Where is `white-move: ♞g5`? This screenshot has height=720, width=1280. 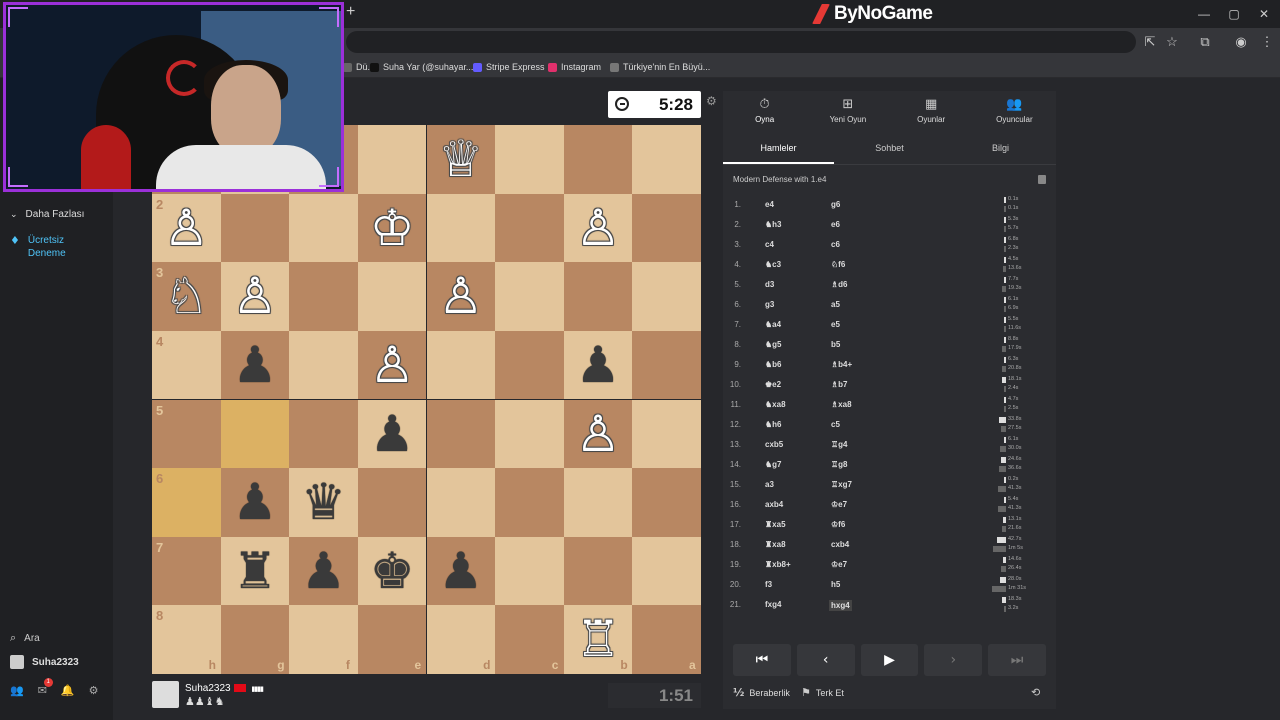 white-move: ♞g5 is located at coordinates (773, 344).